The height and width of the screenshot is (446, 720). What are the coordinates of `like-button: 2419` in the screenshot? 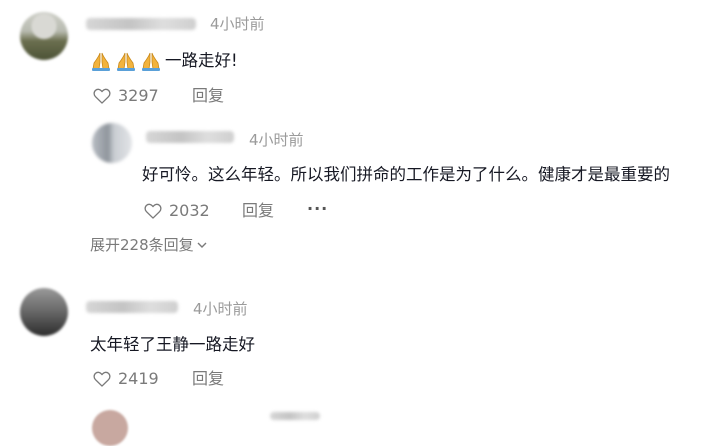 It's located at (125, 379).